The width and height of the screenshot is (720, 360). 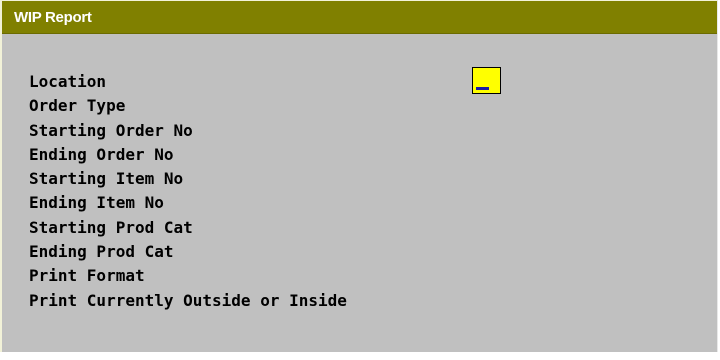 I want to click on window-title: WIP Report, so click(x=53, y=17).